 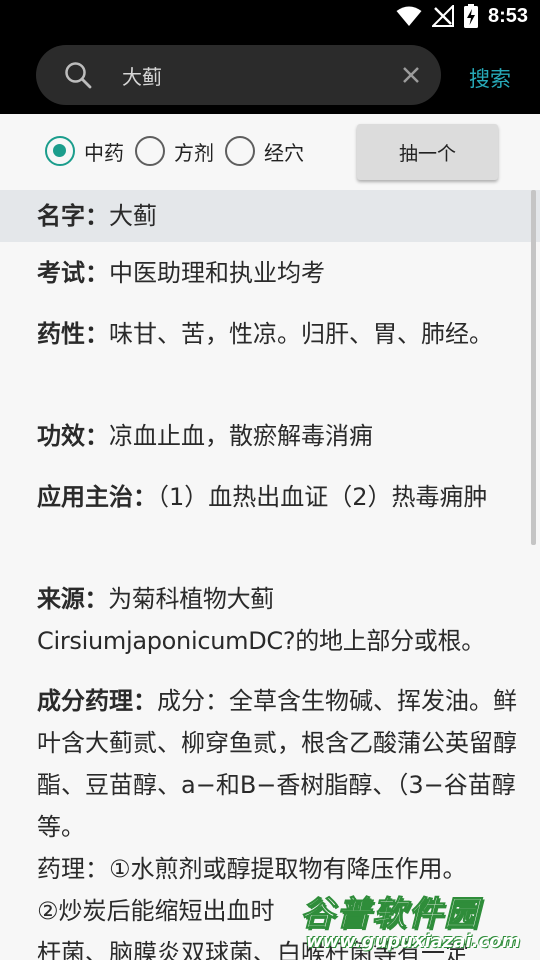 What do you see at coordinates (427, 152) in the screenshot?
I see `draw-random-button: 抽一个` at bounding box center [427, 152].